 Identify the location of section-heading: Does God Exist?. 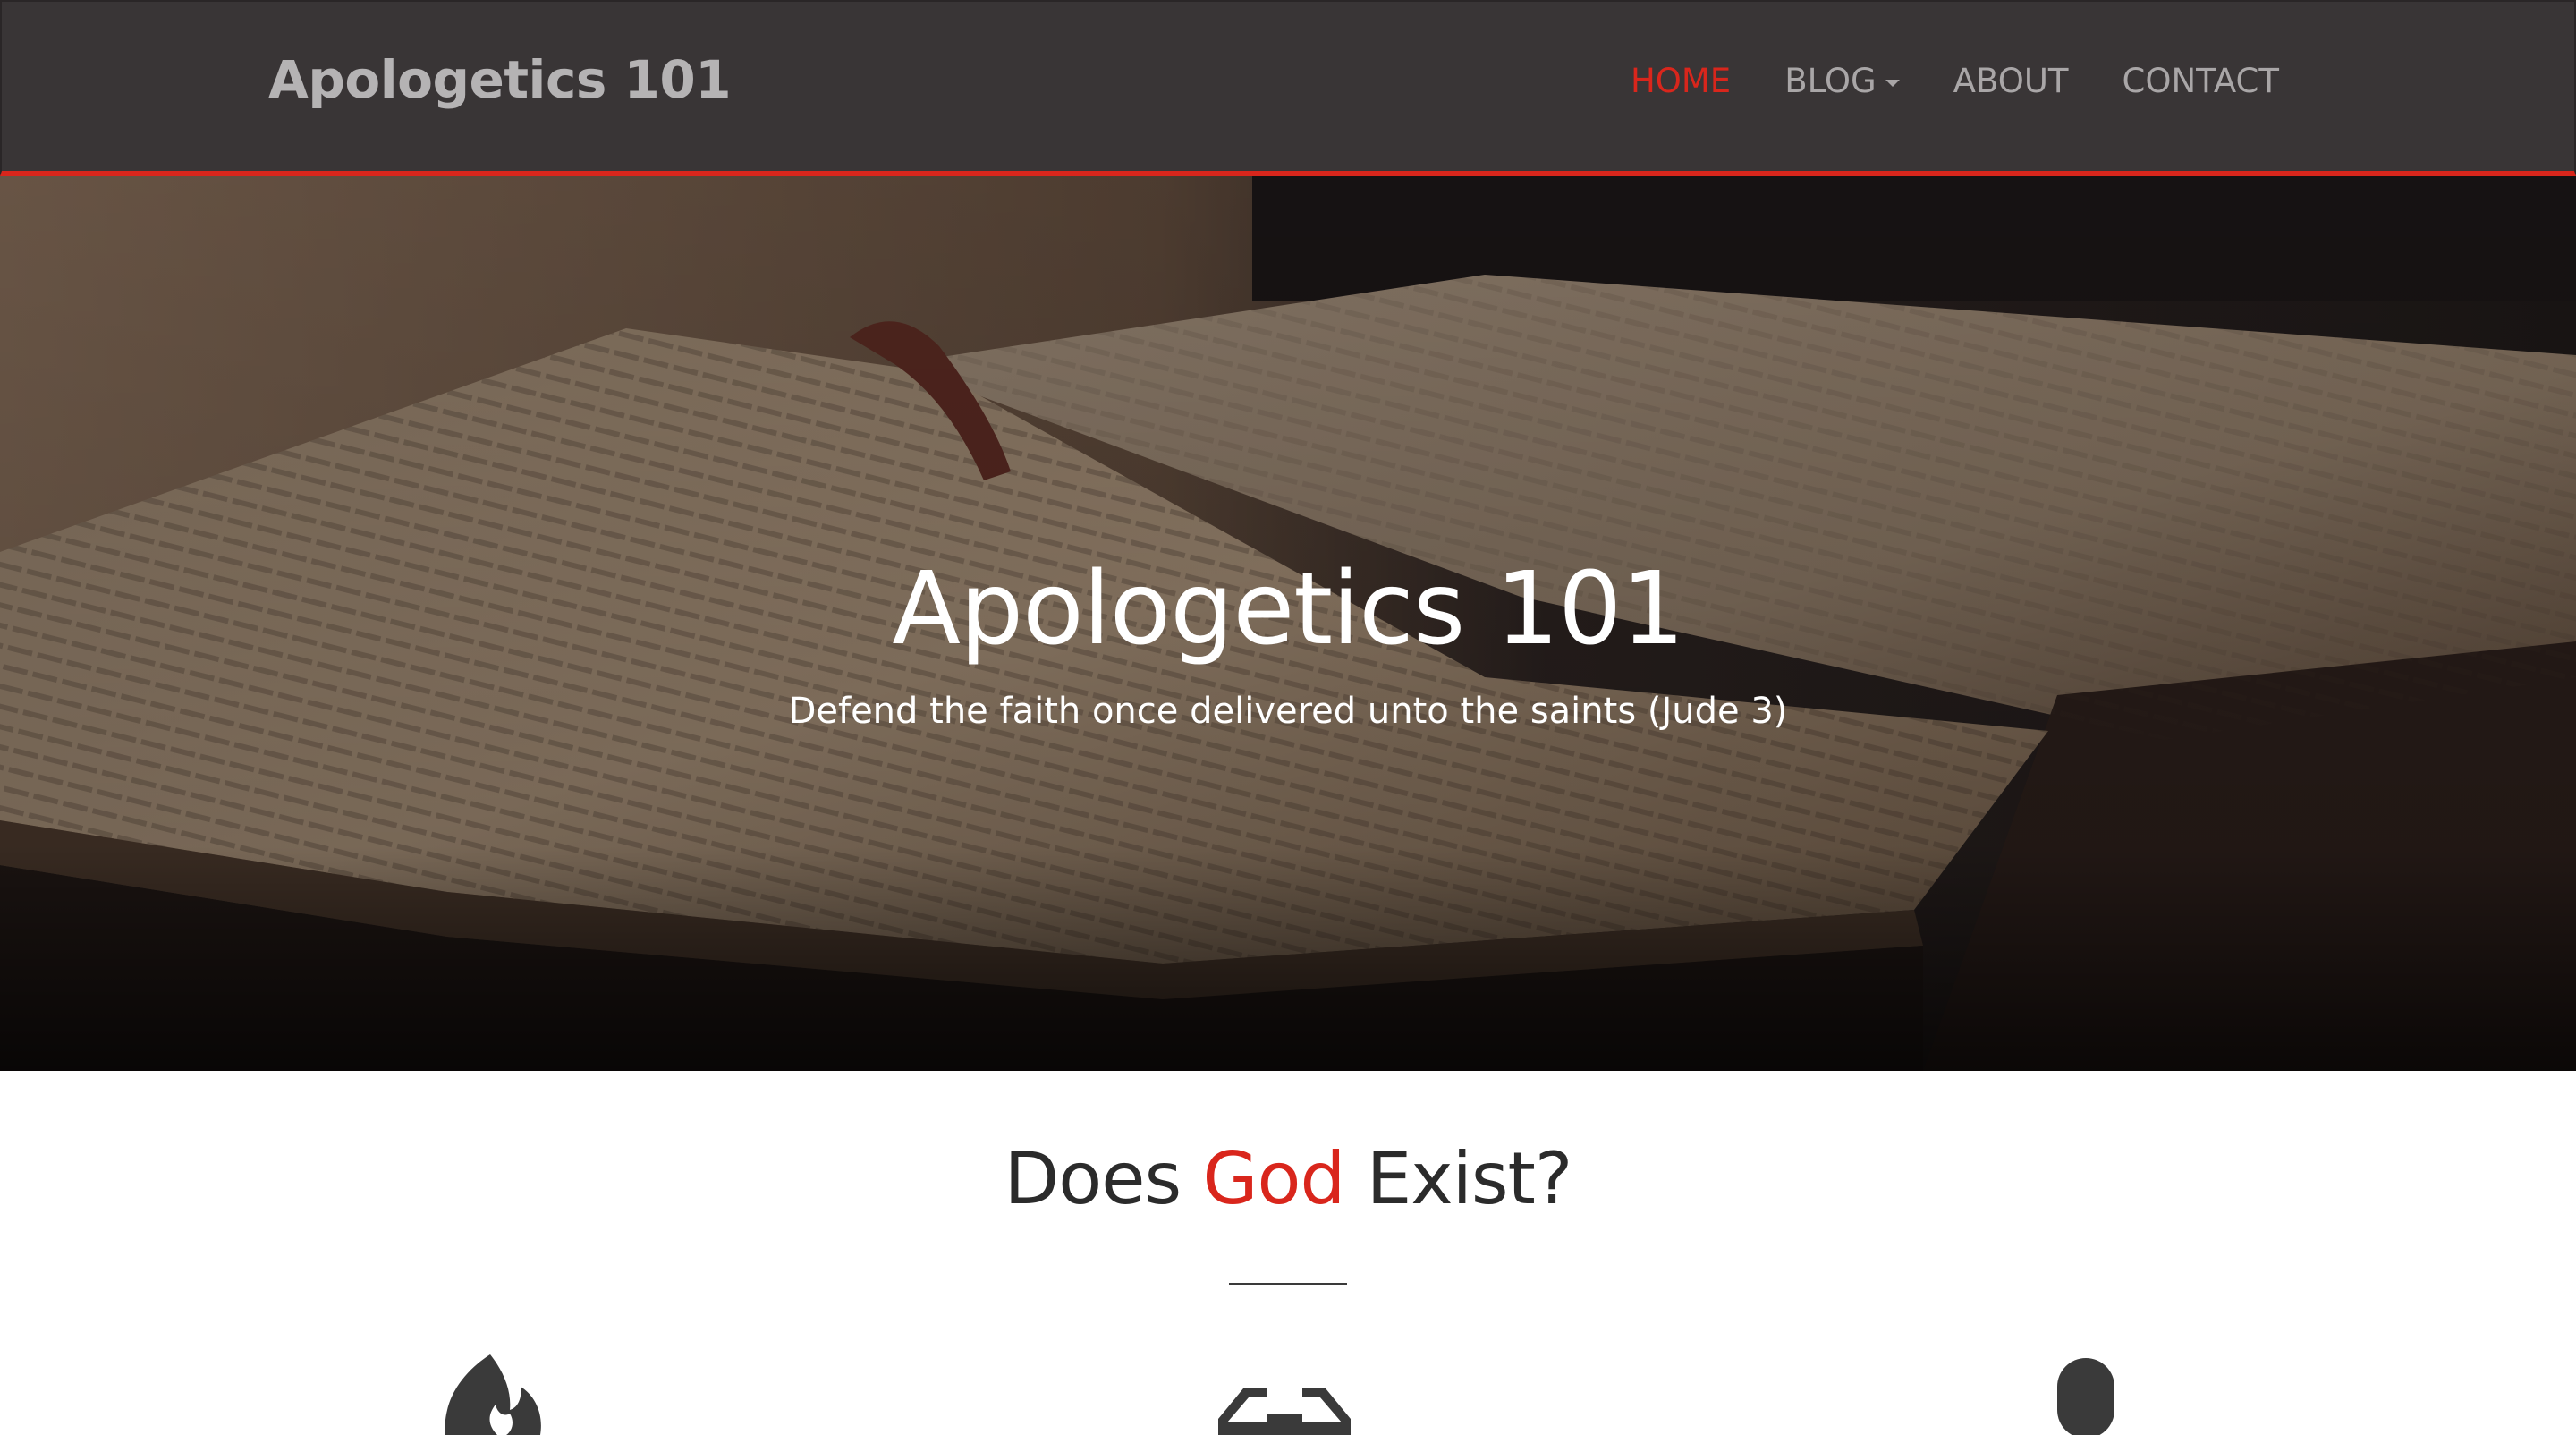
(1288, 1179).